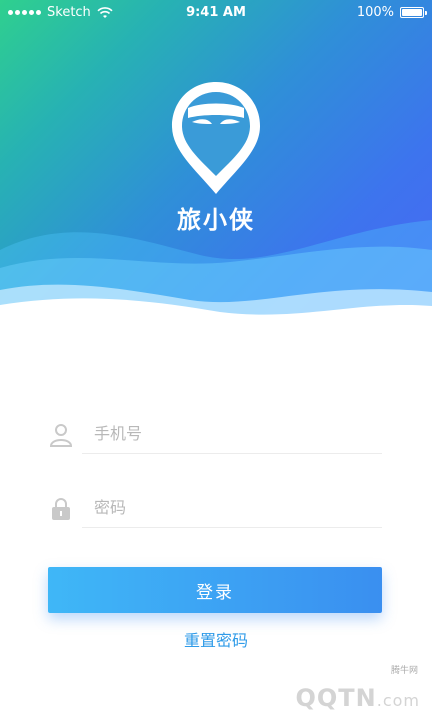 The width and height of the screenshot is (432, 720). I want to click on user-icon, so click(61, 435).